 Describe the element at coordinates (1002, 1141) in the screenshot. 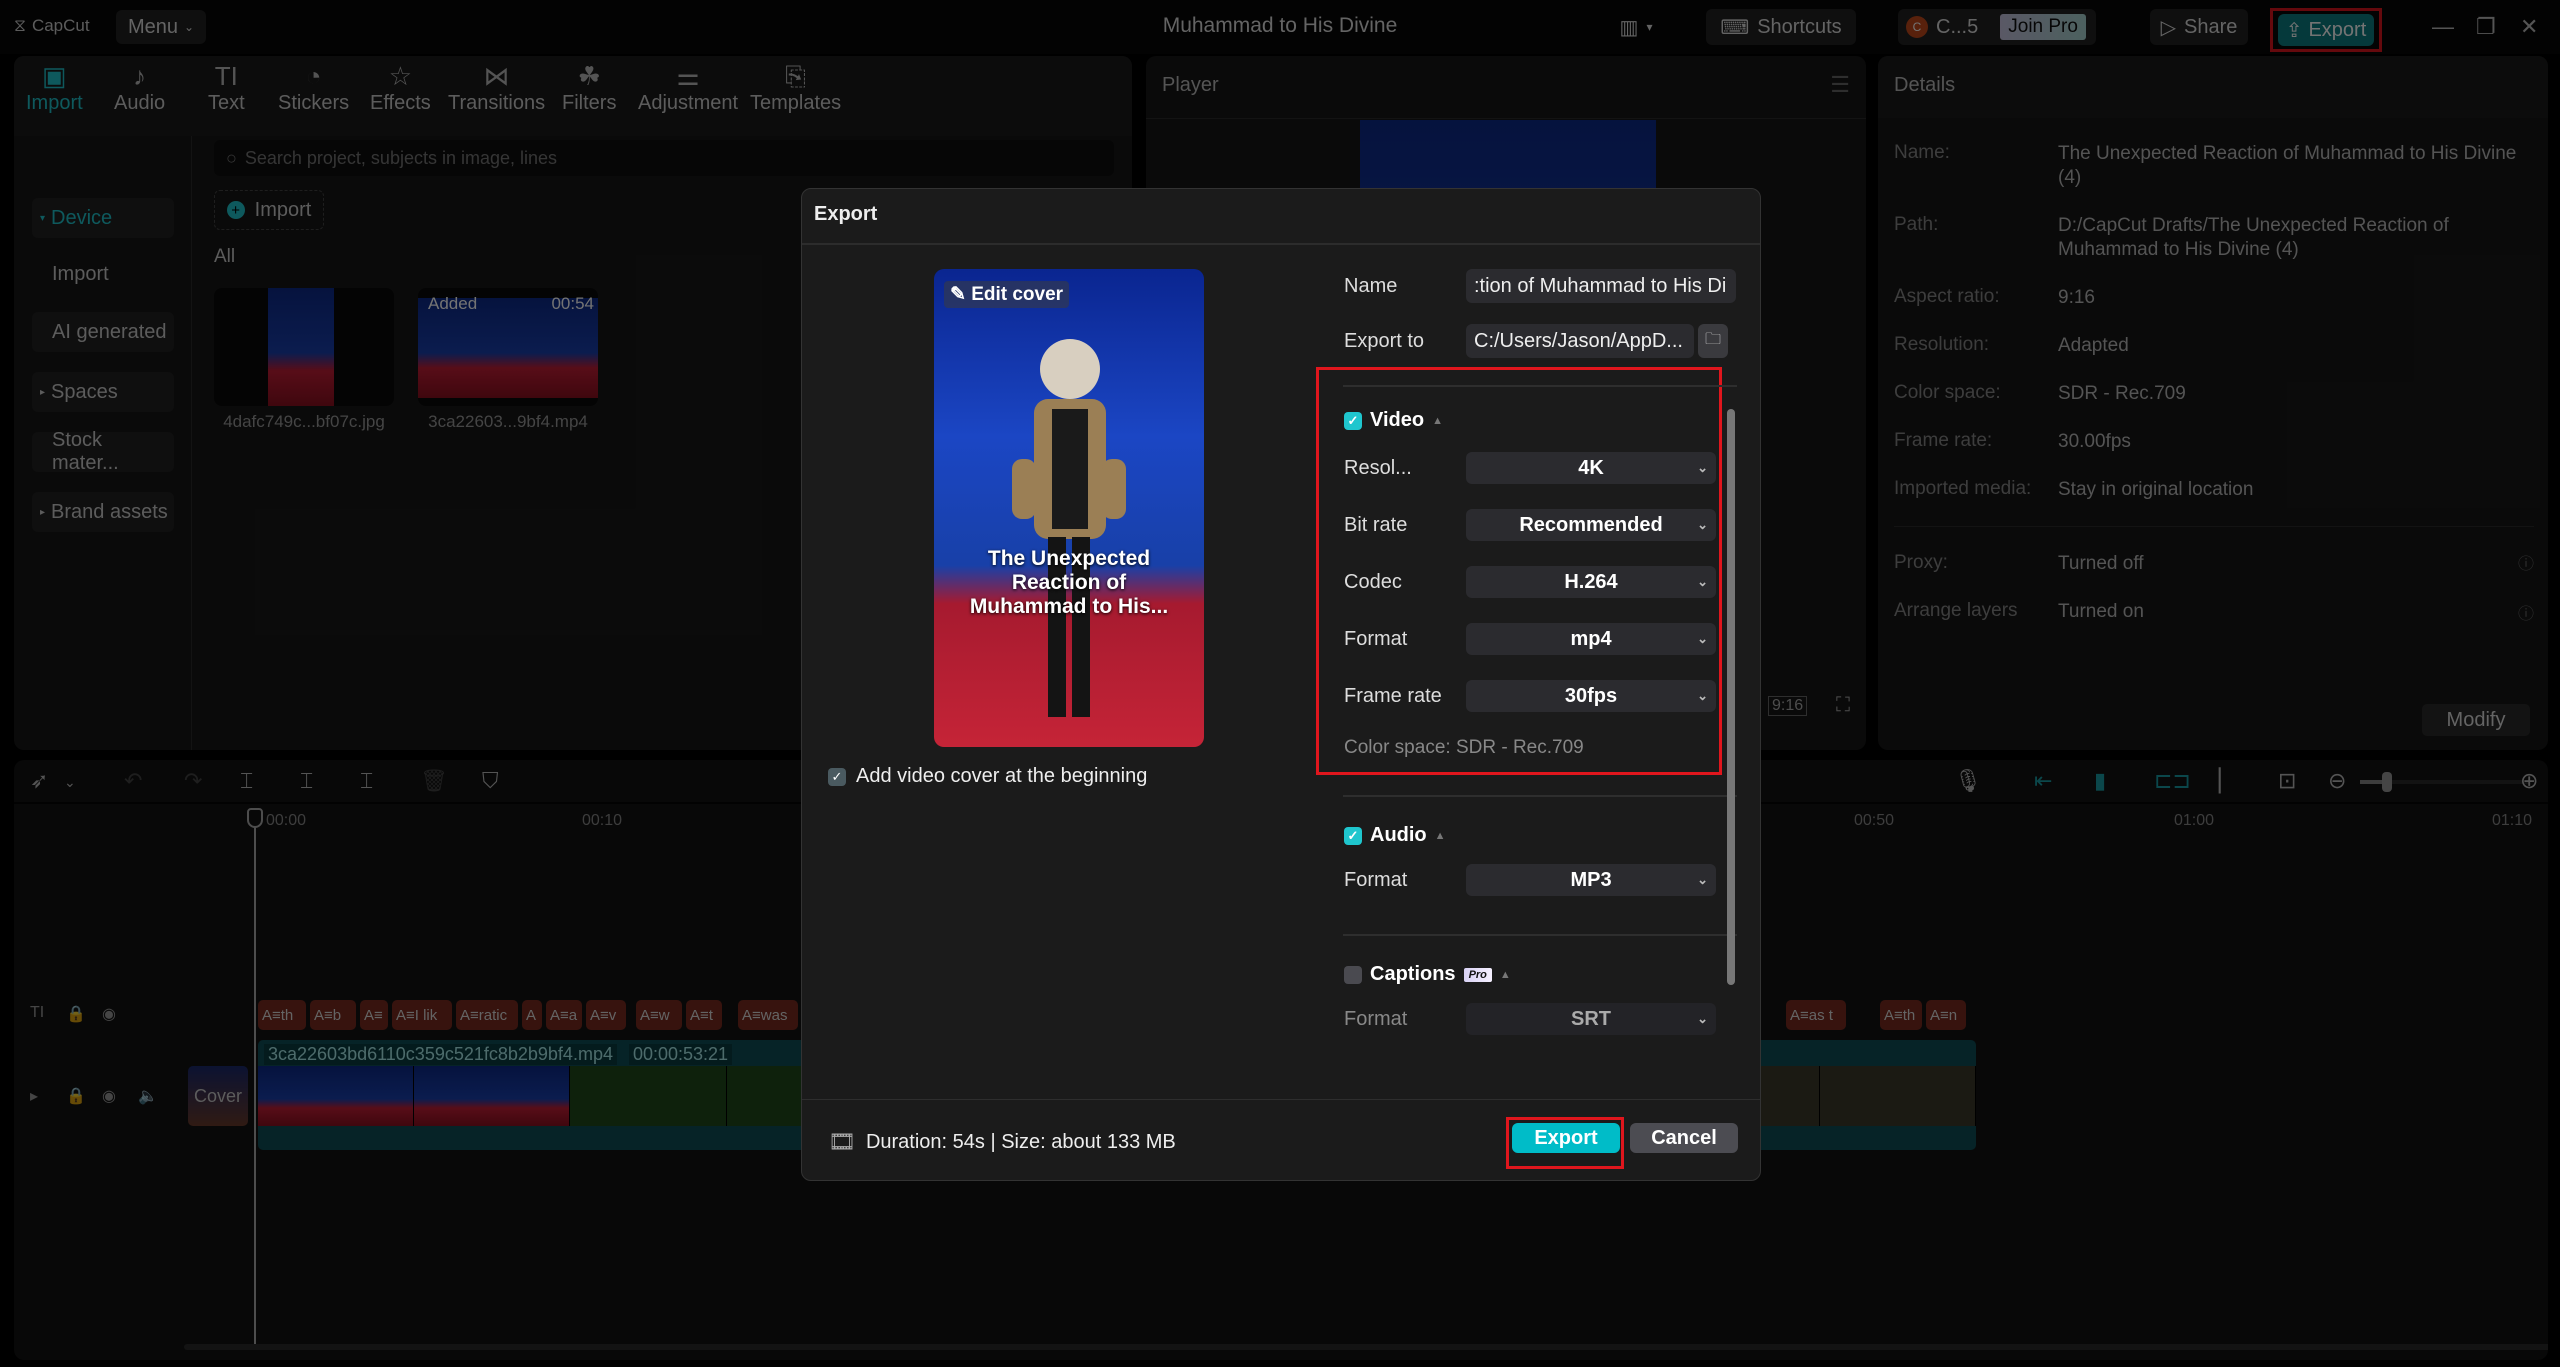

I see `export-summary: 🎞 Duration: 54s | Size: about 133 MB` at that location.